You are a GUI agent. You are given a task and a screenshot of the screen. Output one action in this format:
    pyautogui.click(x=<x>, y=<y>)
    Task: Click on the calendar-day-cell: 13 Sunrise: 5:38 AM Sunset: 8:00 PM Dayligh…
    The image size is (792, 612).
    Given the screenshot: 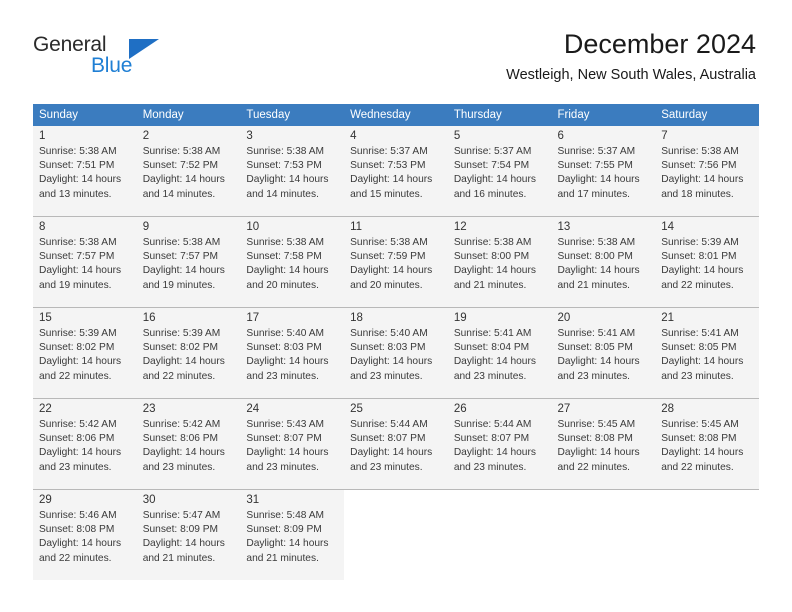 What is the action you would take?
    pyautogui.click(x=603, y=262)
    